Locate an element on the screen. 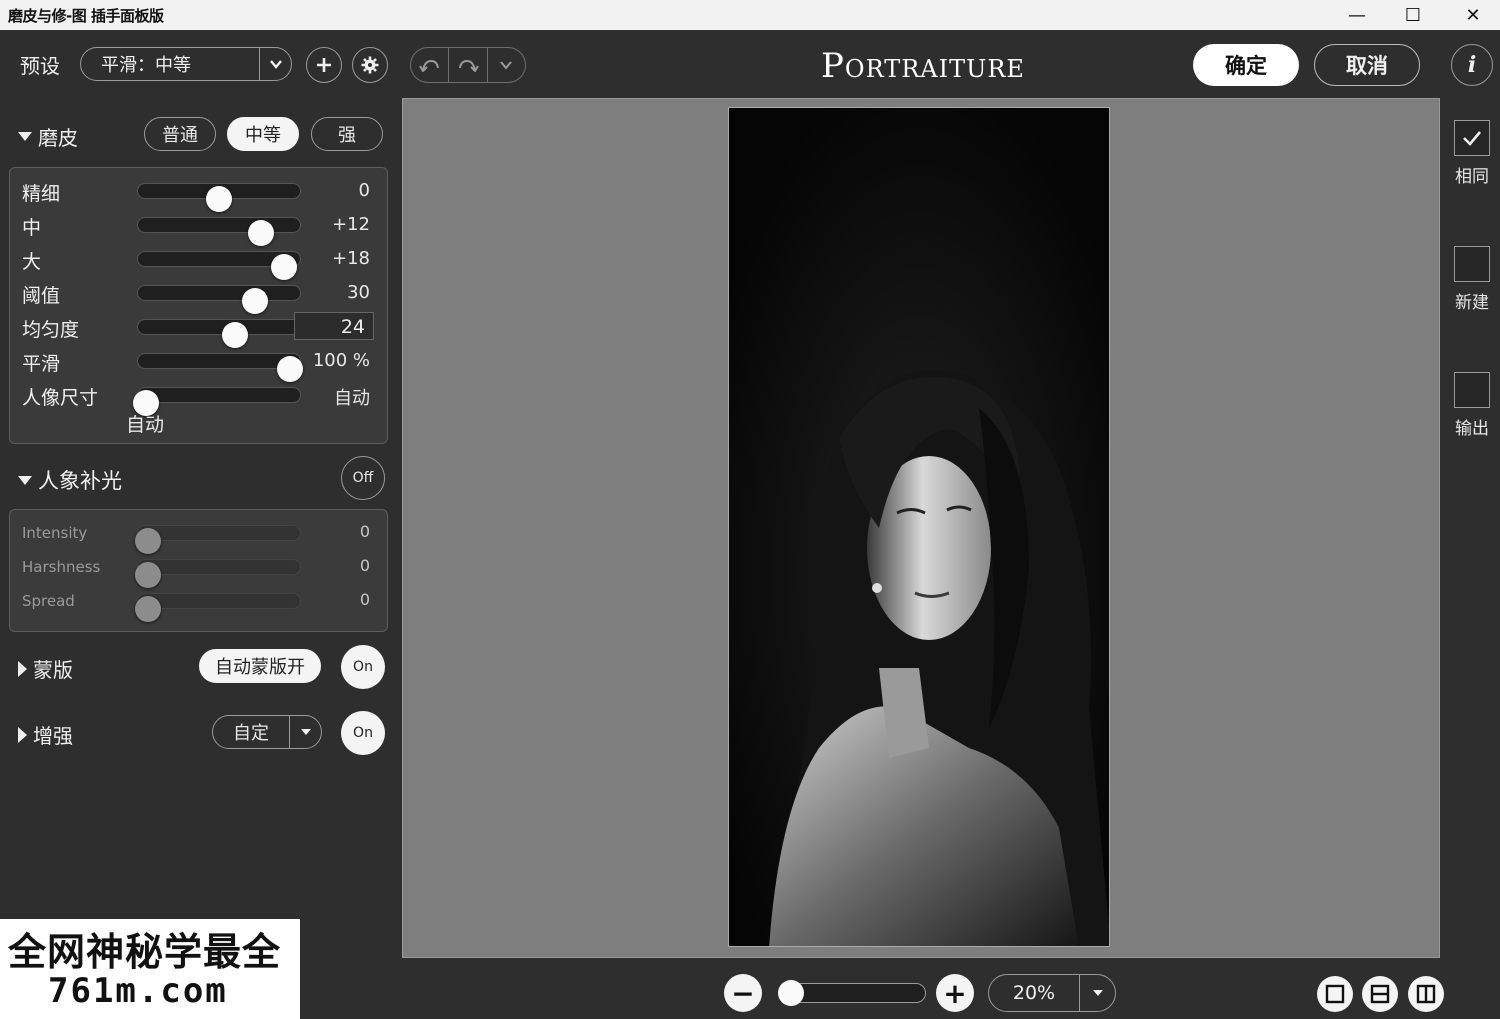  slider-label: 中 is located at coordinates (32, 228).